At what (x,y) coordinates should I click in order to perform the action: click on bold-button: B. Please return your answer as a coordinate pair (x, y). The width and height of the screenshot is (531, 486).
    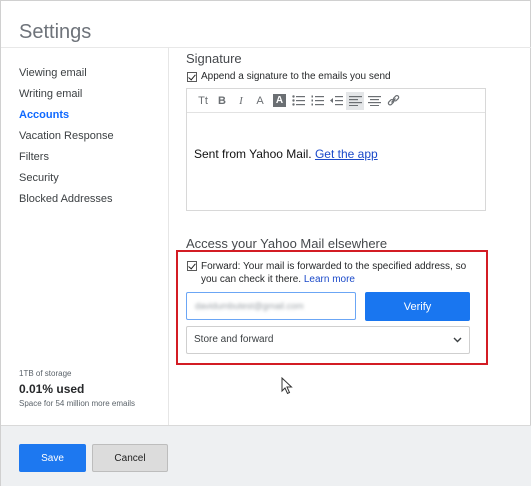
    Looking at the image, I should click on (222, 101).